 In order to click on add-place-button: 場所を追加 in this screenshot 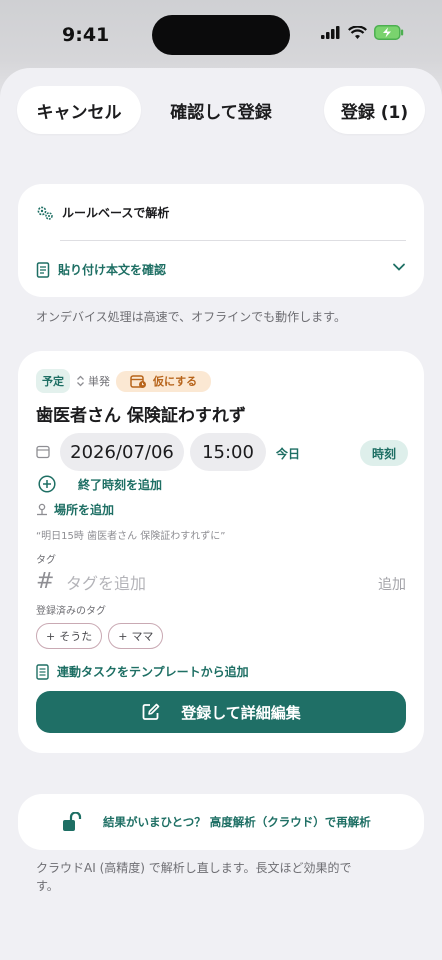, I will do `click(75, 509)`.